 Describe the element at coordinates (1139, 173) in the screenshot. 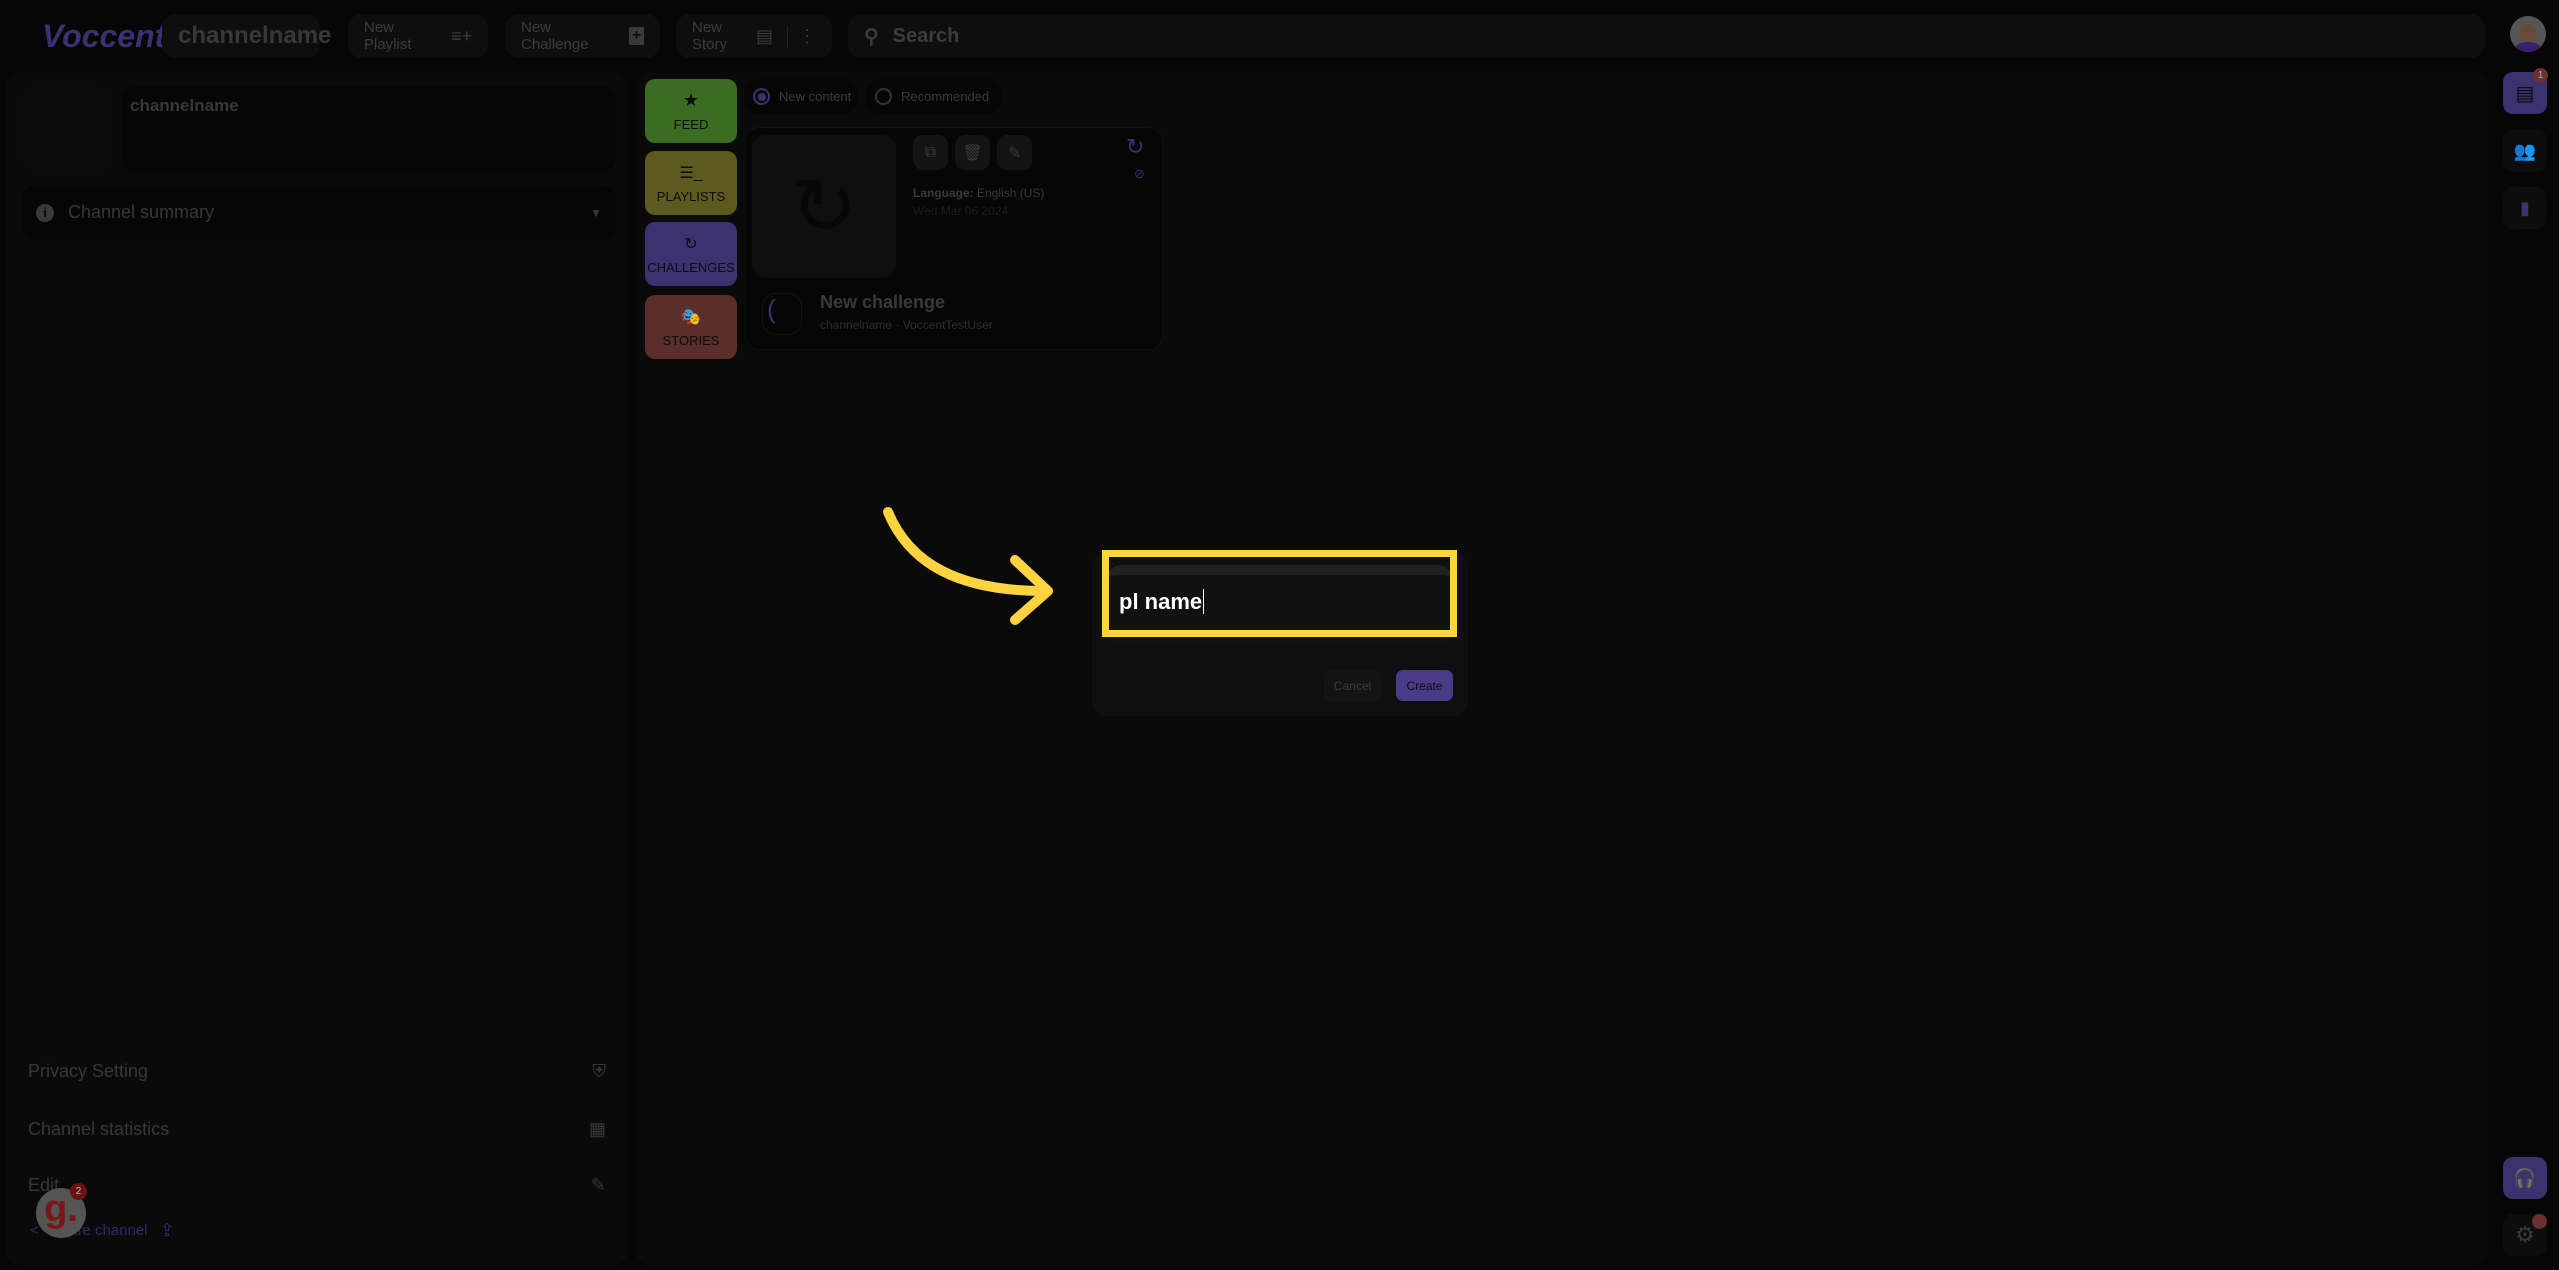

I see `visibility-off-icon: ⊘` at that location.